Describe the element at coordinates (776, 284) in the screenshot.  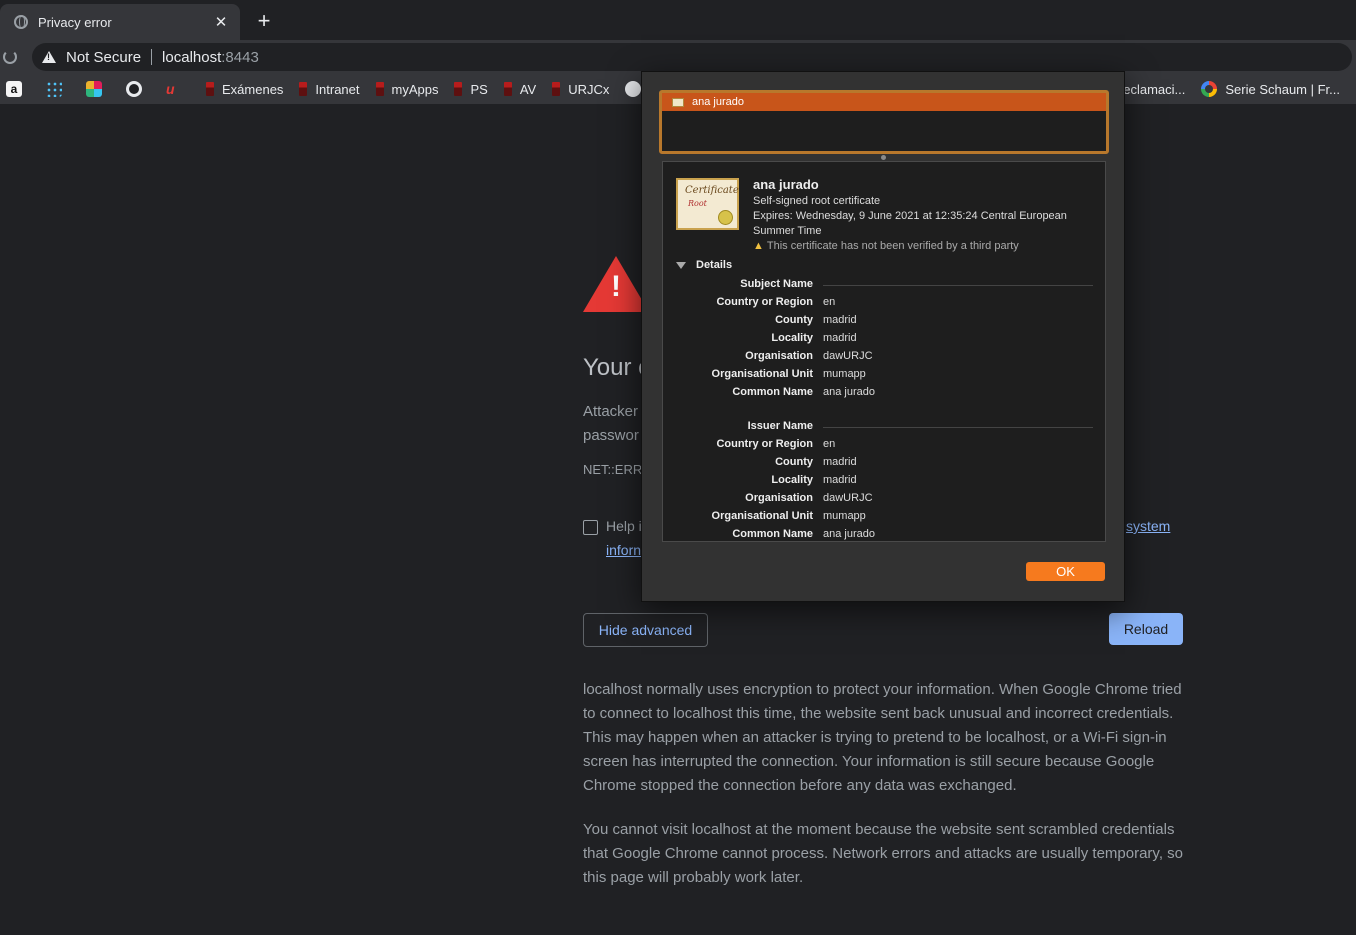
I see `subject-section-title: Subject Name` at that location.